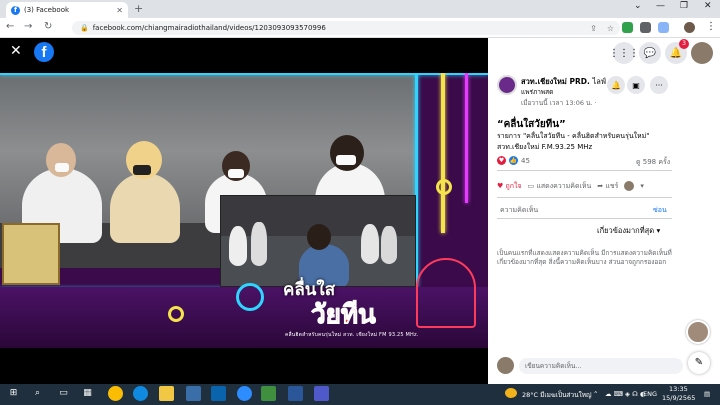 The width and height of the screenshot is (720, 405). What do you see at coordinates (501, 160) in the screenshot?
I see `love-reaction-icon: ♥` at bounding box center [501, 160].